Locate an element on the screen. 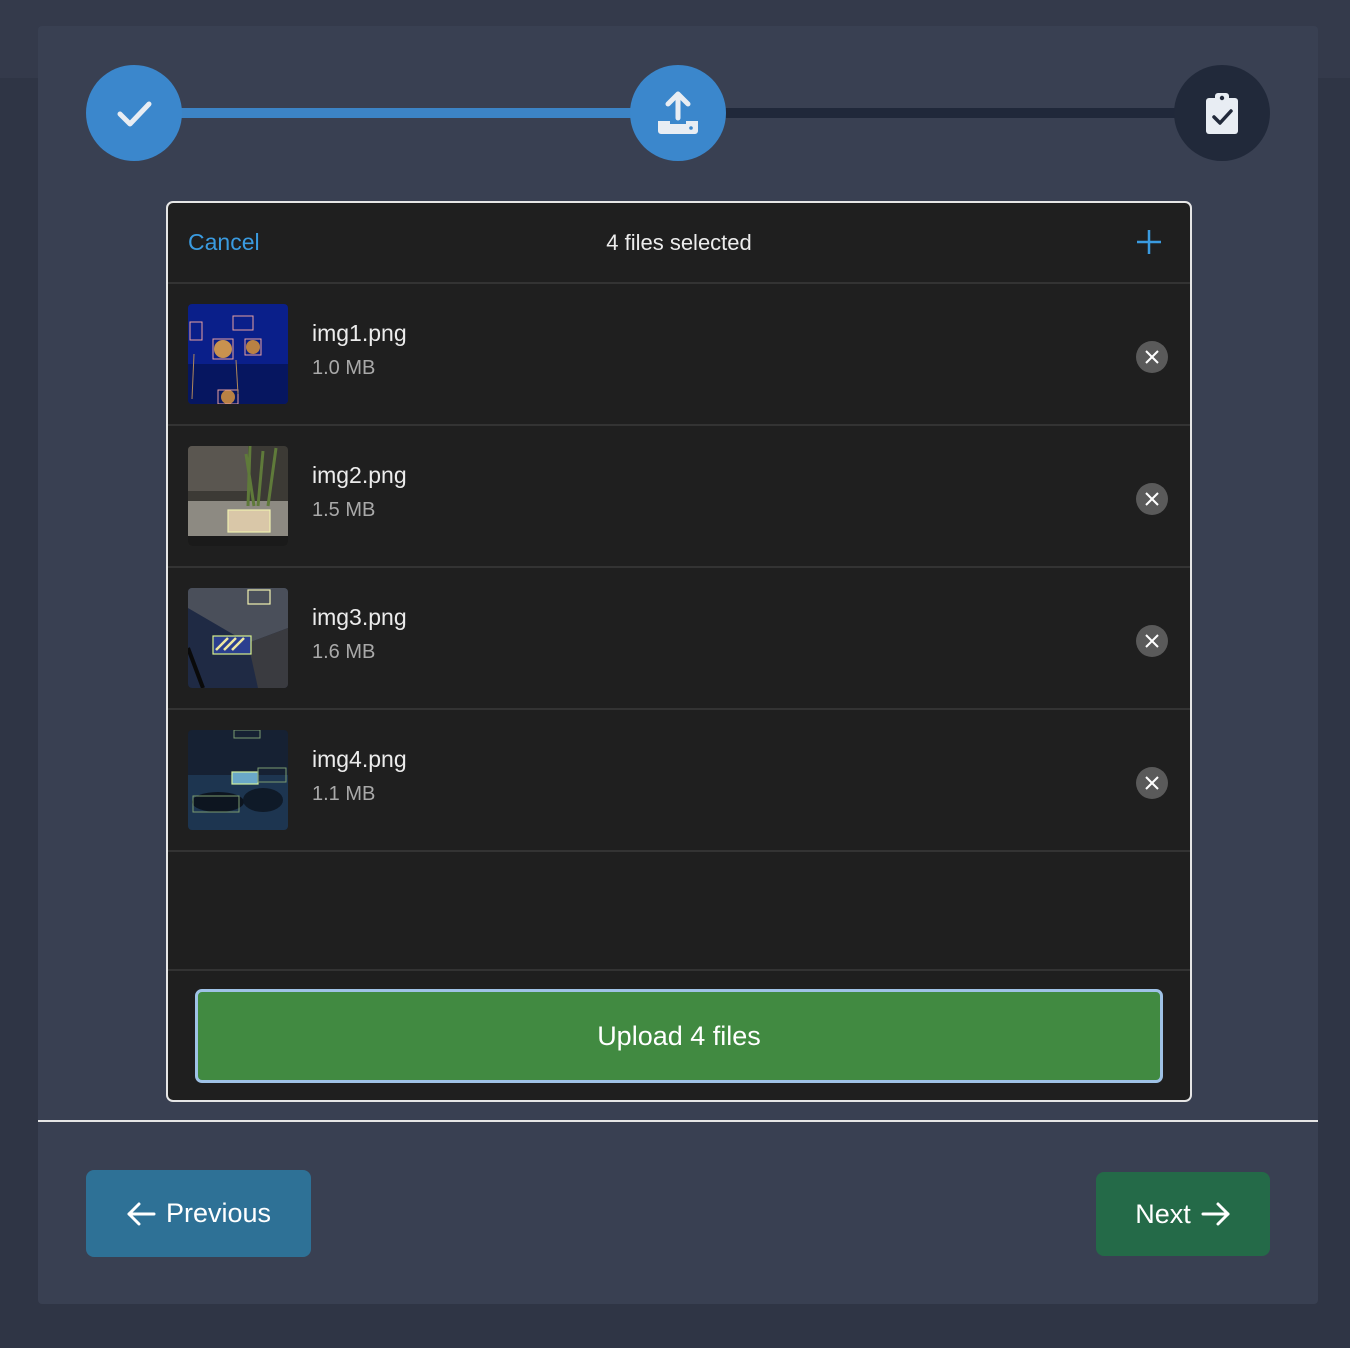 This screenshot has height=1348, width=1350. file-name: img3.png is located at coordinates (359, 617).